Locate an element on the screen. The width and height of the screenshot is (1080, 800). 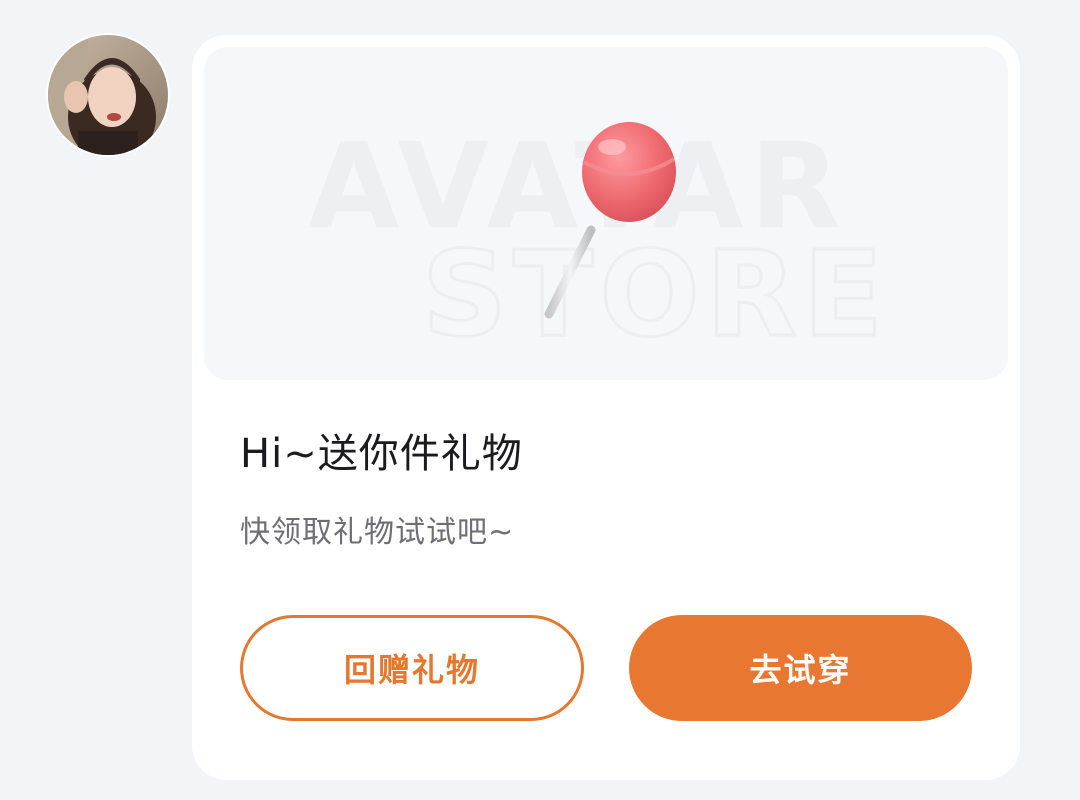
gift-subtitle: 快领取礼物试试吧~ is located at coordinates (377, 532).